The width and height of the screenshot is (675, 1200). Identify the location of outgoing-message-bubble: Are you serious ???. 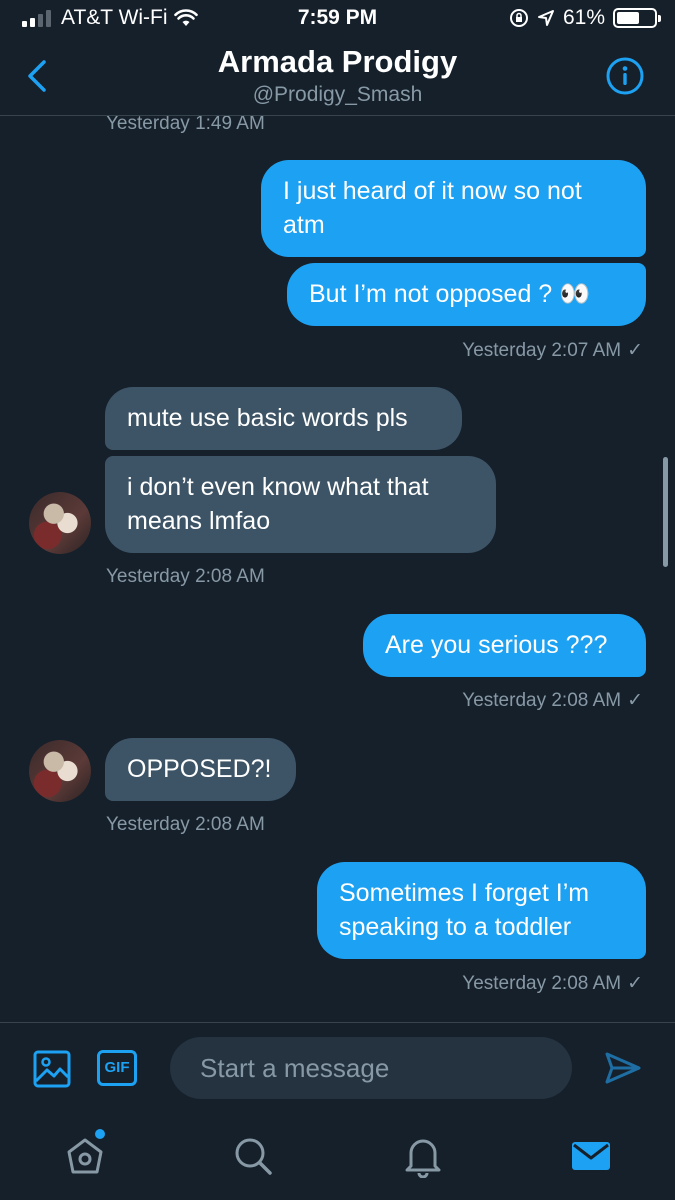
(504, 645).